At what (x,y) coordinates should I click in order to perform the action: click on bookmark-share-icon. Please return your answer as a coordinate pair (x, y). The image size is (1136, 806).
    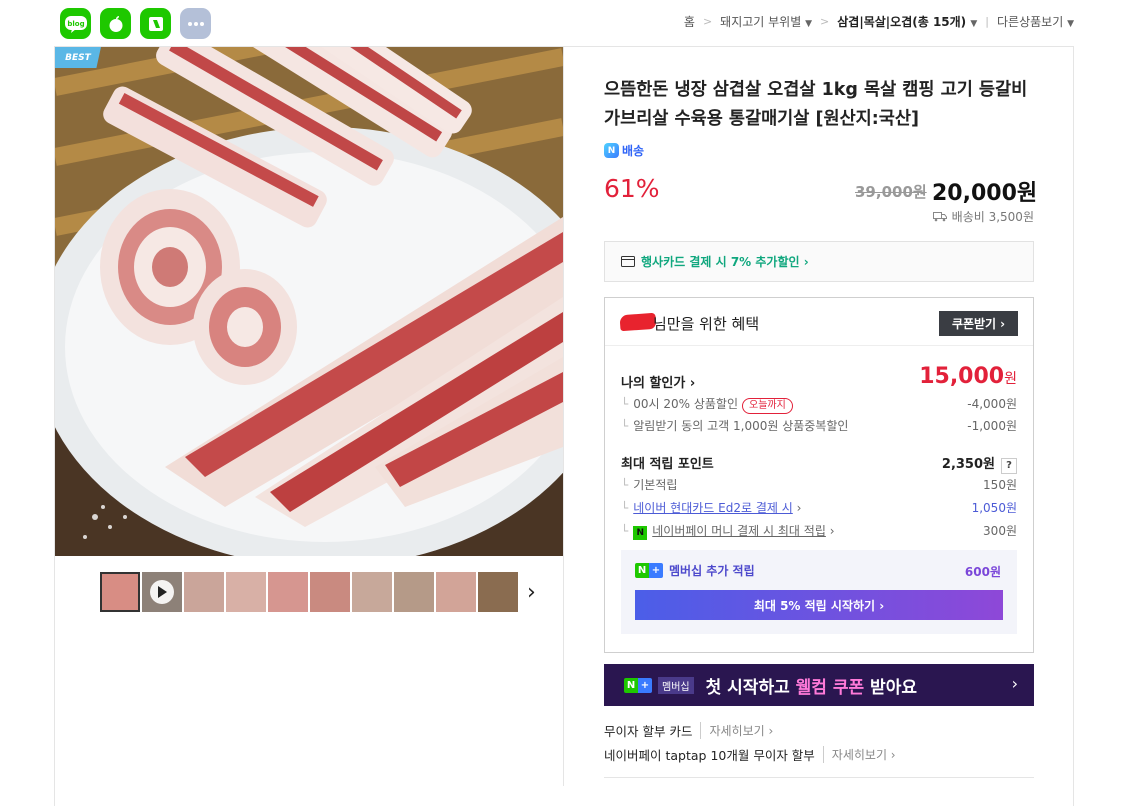
    Looking at the image, I should click on (155, 23).